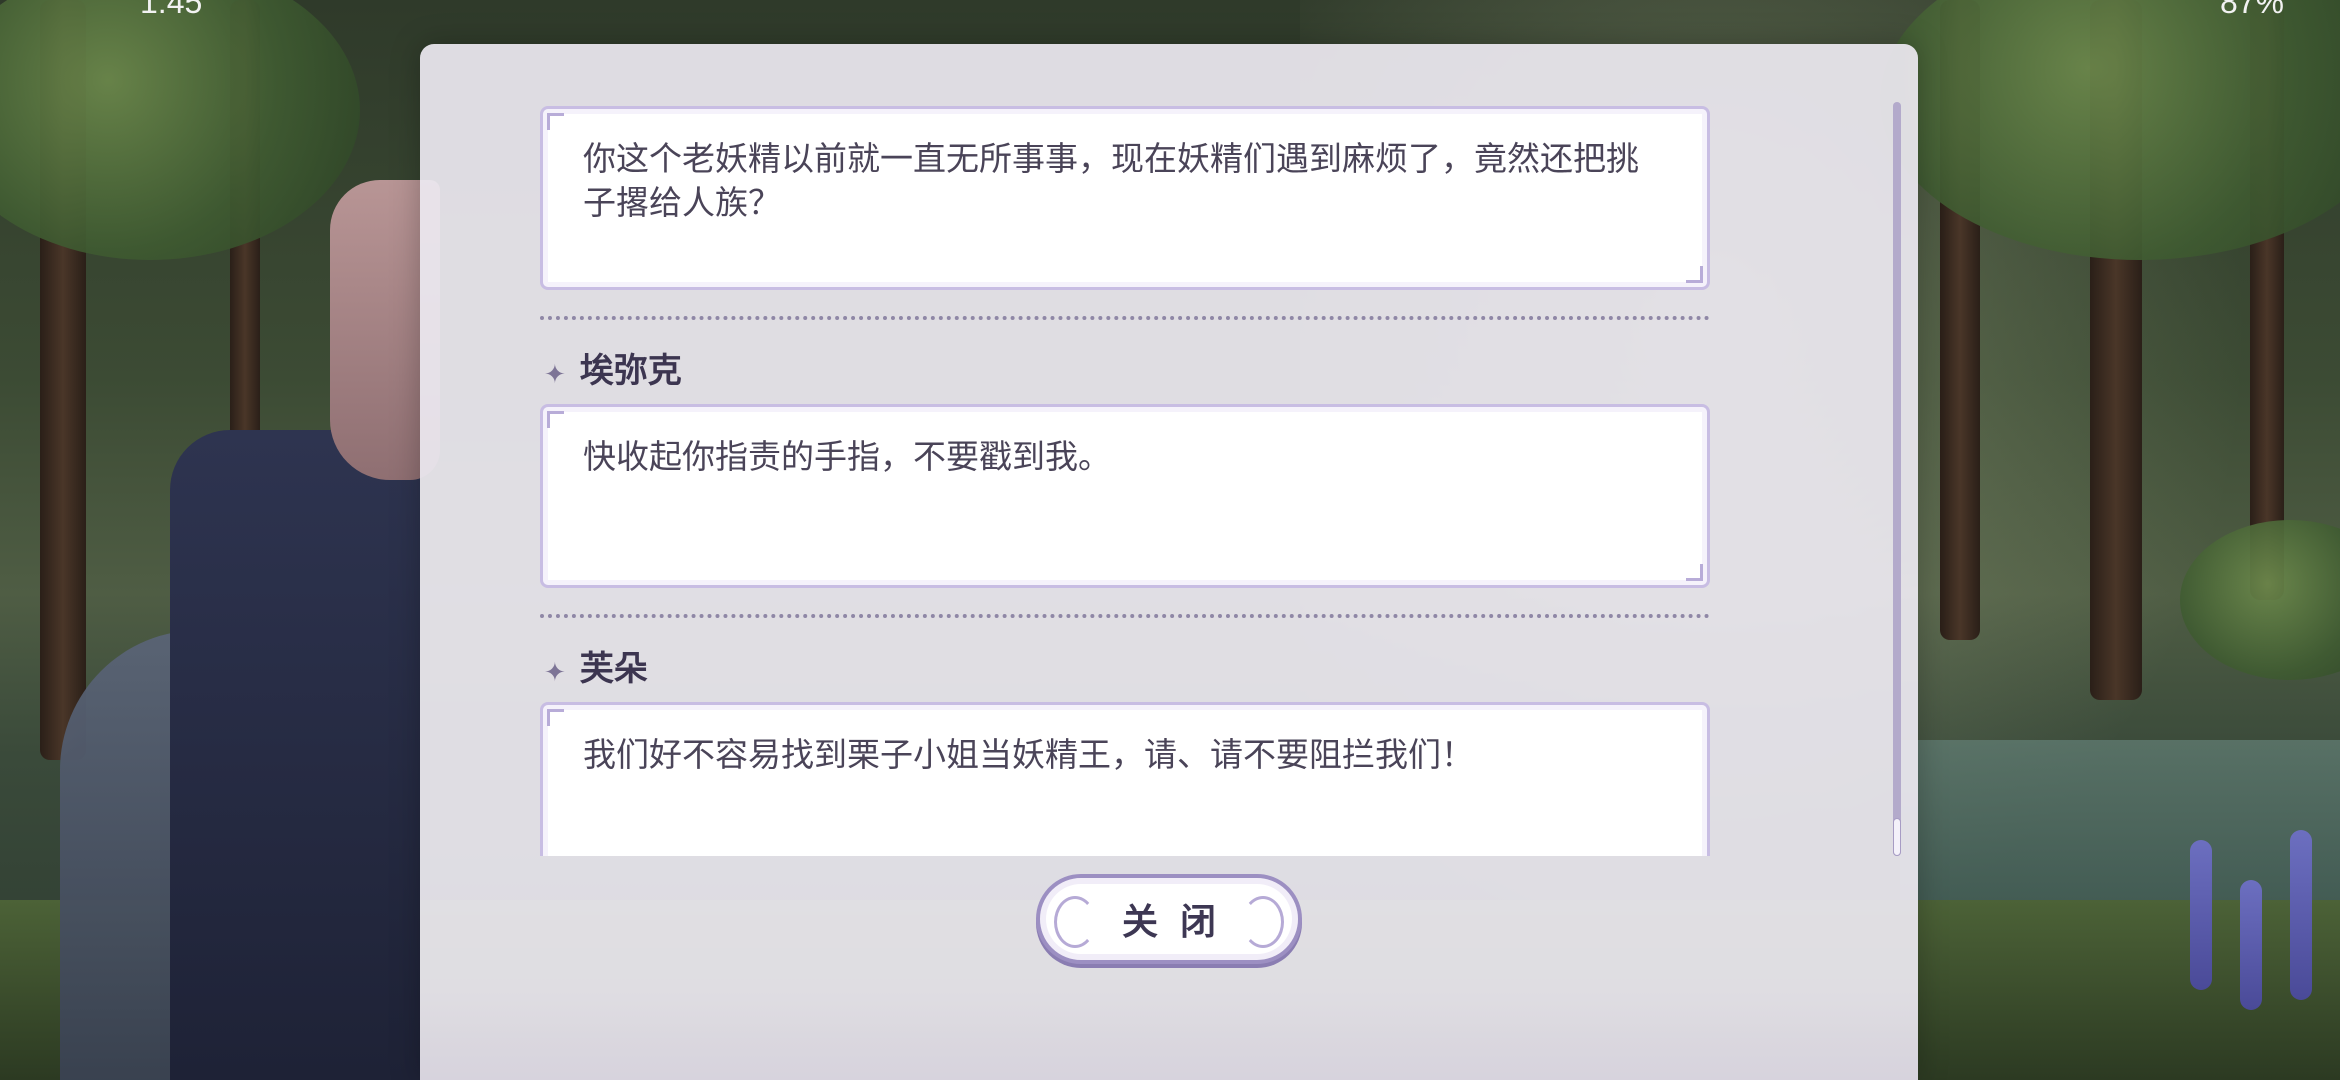 Image resolution: width=2340 pixels, height=1080 pixels. I want to click on speaker-name-row: ✦ 埃弥克, so click(1125, 367).